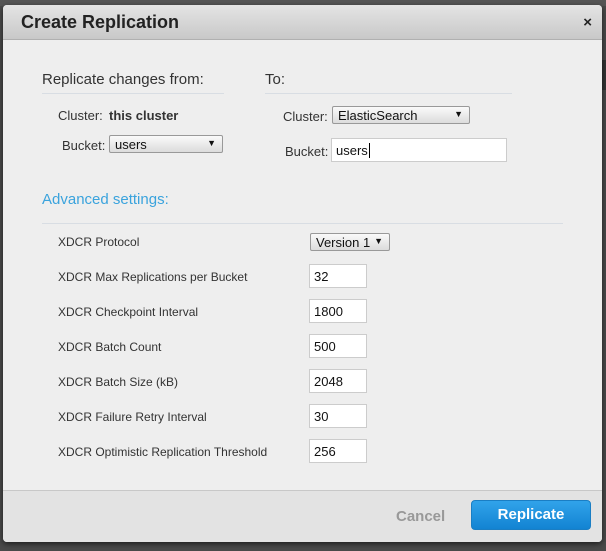 The image size is (606, 551). Describe the element at coordinates (343, 242) in the screenshot. I see `xdcr-protocol-selected: Version 1` at that location.